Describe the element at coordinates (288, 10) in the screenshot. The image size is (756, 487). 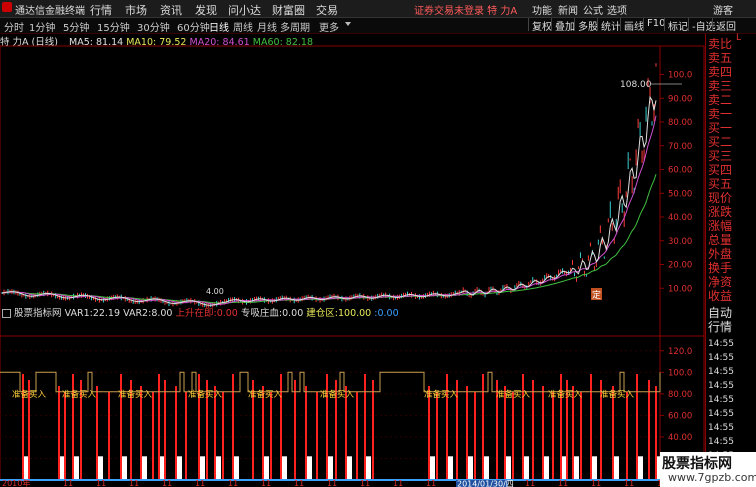
I see `menu-wealth: 财富圈` at that location.